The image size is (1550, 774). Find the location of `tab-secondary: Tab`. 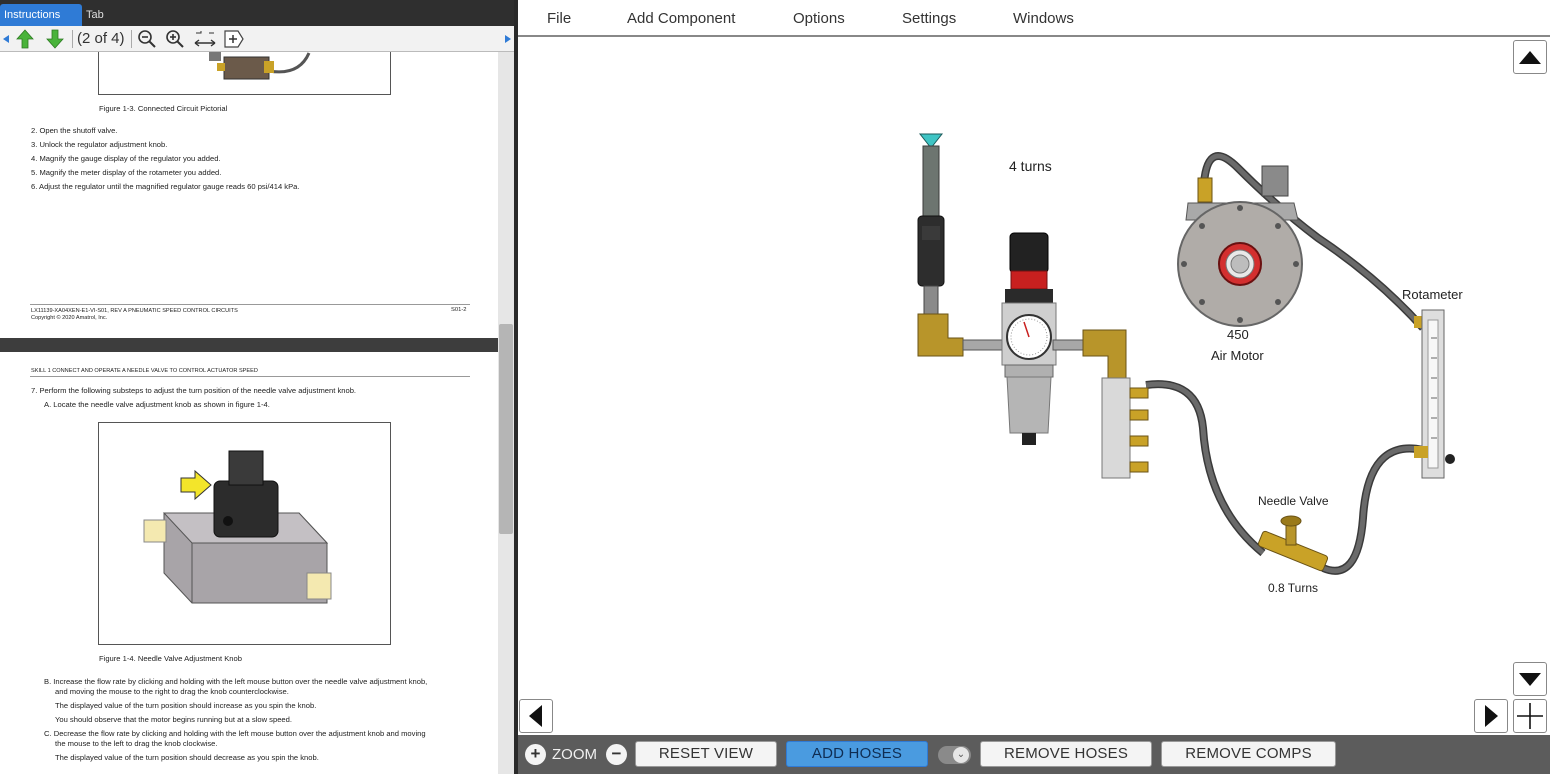

tab-secondary: Tab is located at coordinates (112, 15).